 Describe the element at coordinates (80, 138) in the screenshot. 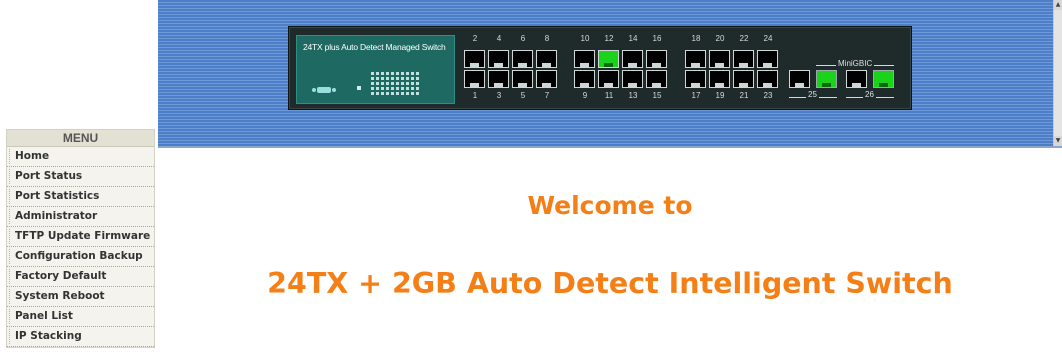

I see `menu-title: MENU` at that location.